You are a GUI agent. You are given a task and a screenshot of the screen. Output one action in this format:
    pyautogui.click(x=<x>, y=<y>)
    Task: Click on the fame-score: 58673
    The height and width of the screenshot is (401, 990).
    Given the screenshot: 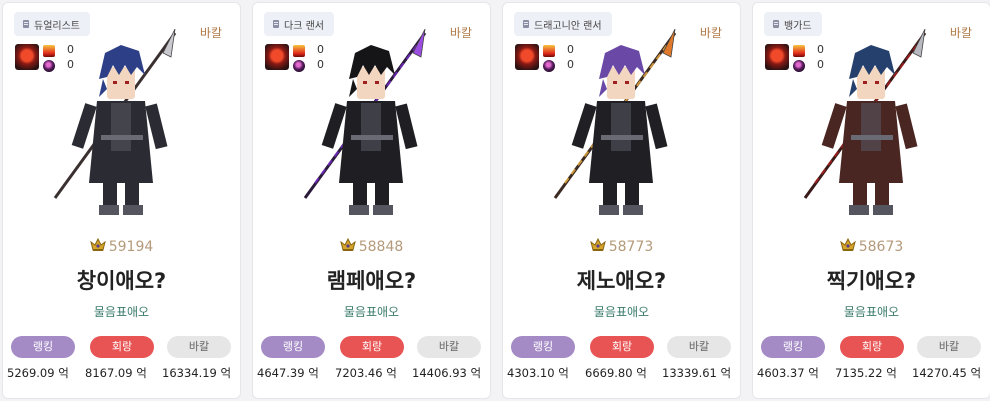 What is the action you would take?
    pyautogui.click(x=871, y=246)
    